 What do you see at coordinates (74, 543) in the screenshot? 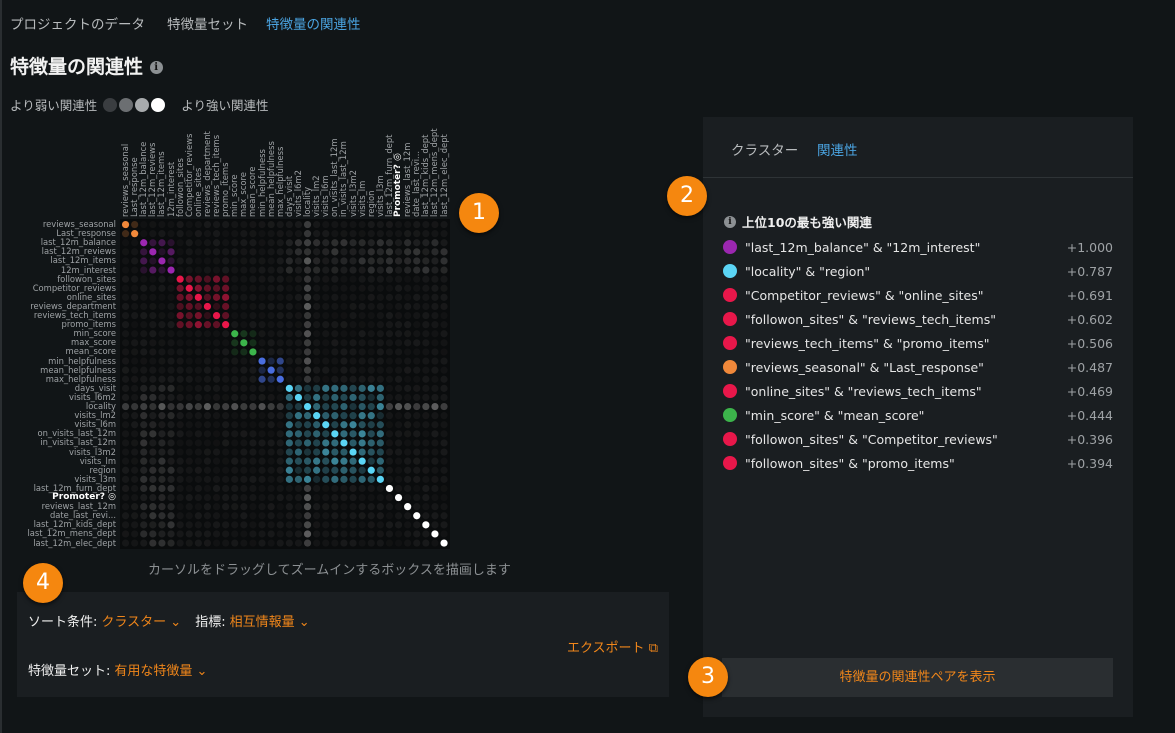
I see `row-label: last_12m_elec_dept` at bounding box center [74, 543].